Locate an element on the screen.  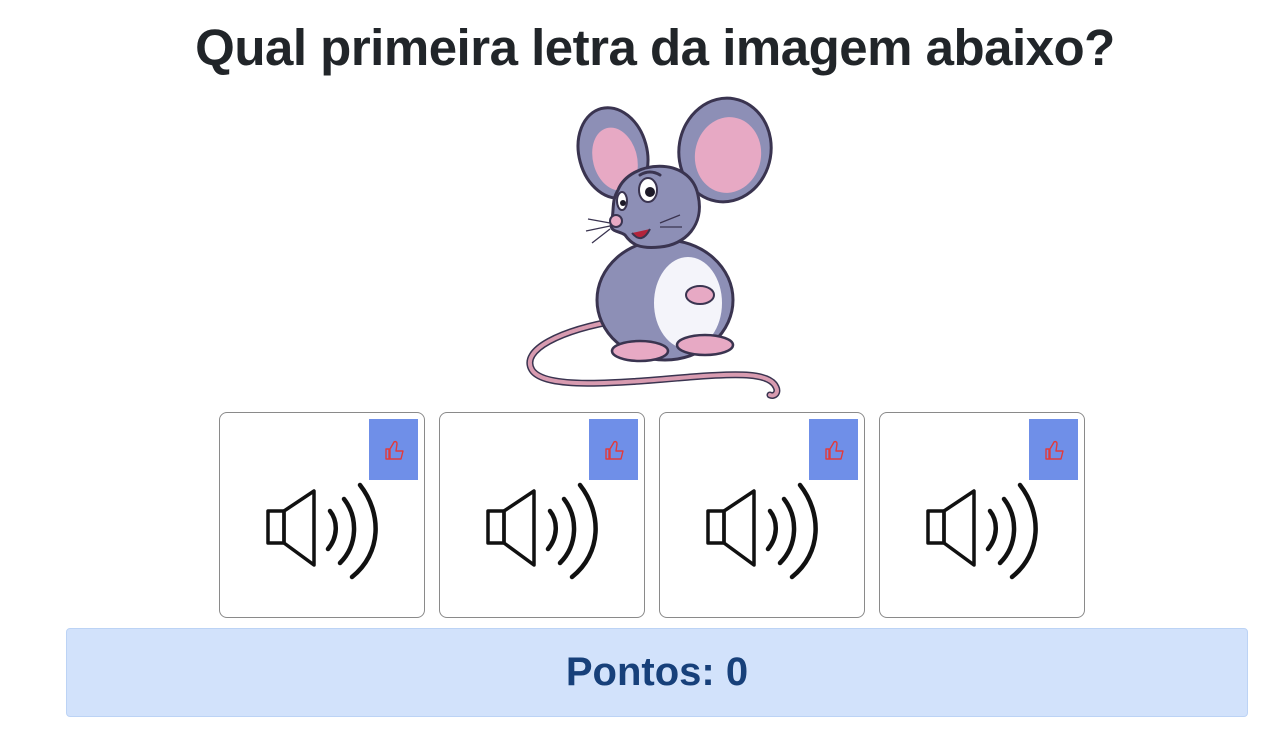
score-label: Pontos: 0 is located at coordinates (657, 672).